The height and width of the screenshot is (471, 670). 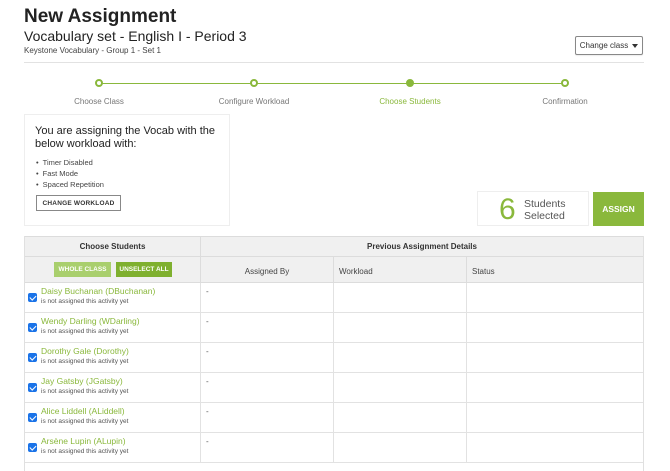 I want to click on column-status: Status, so click(x=483, y=271).